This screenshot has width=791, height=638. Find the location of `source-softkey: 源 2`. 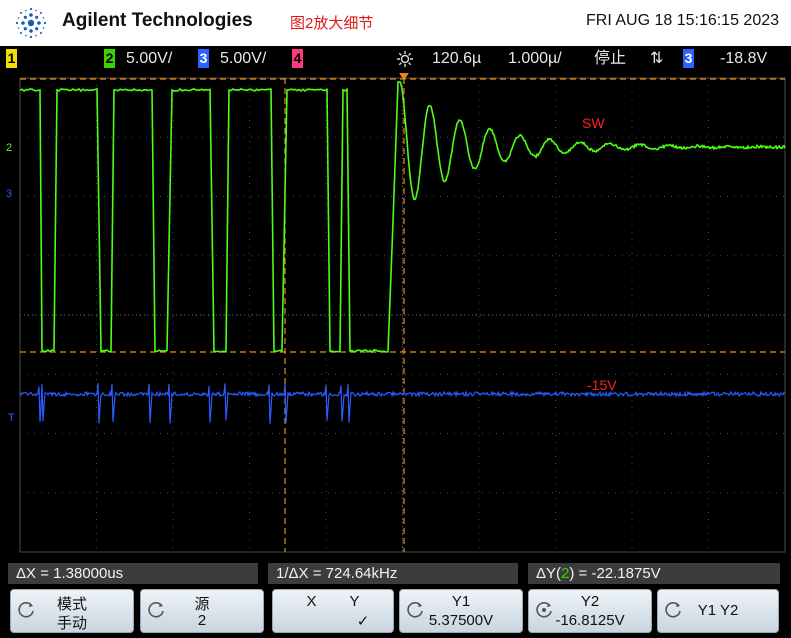

source-softkey: 源 2 is located at coordinates (202, 611).